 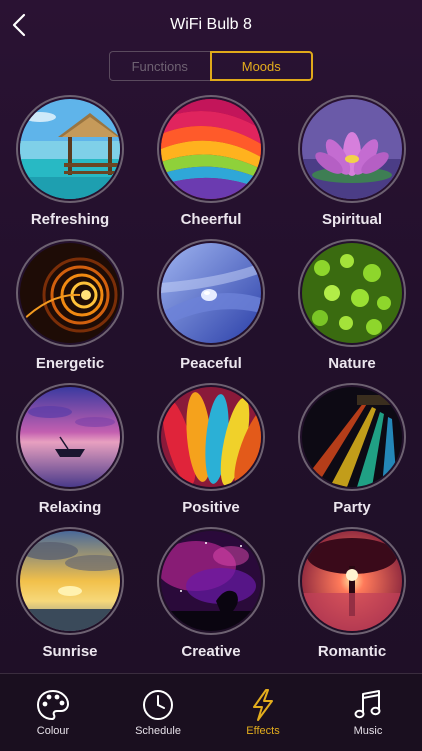 What do you see at coordinates (263, 731) in the screenshot?
I see `tab-label: Effects` at bounding box center [263, 731].